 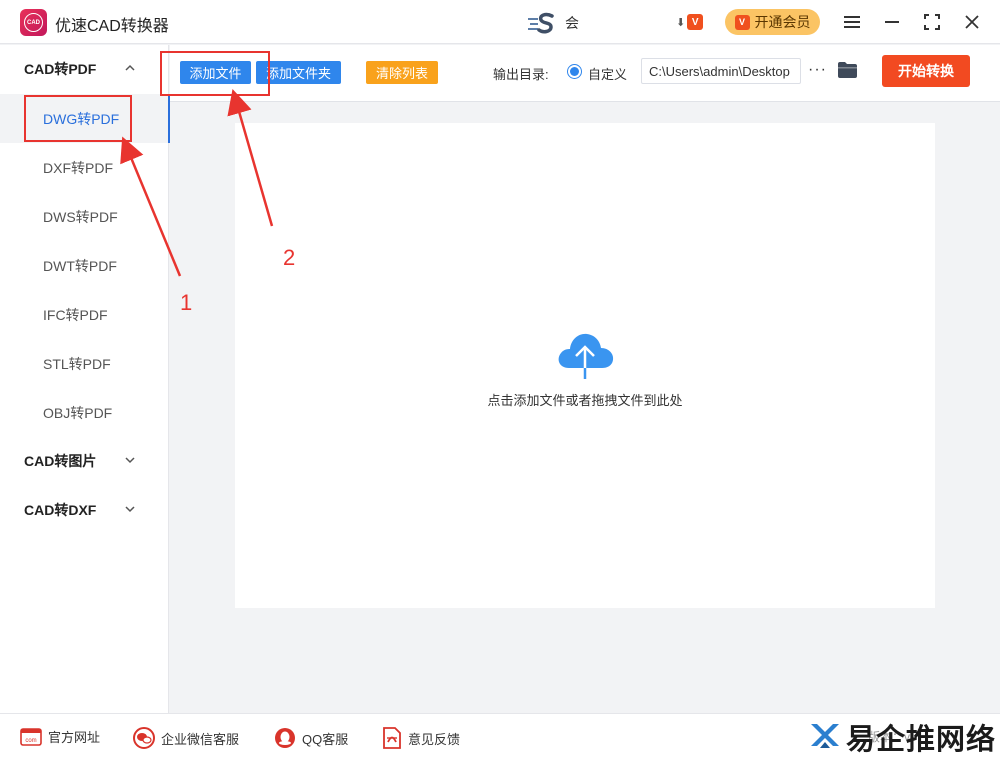 I want to click on annotation-number-2: 2, so click(x=289, y=257).